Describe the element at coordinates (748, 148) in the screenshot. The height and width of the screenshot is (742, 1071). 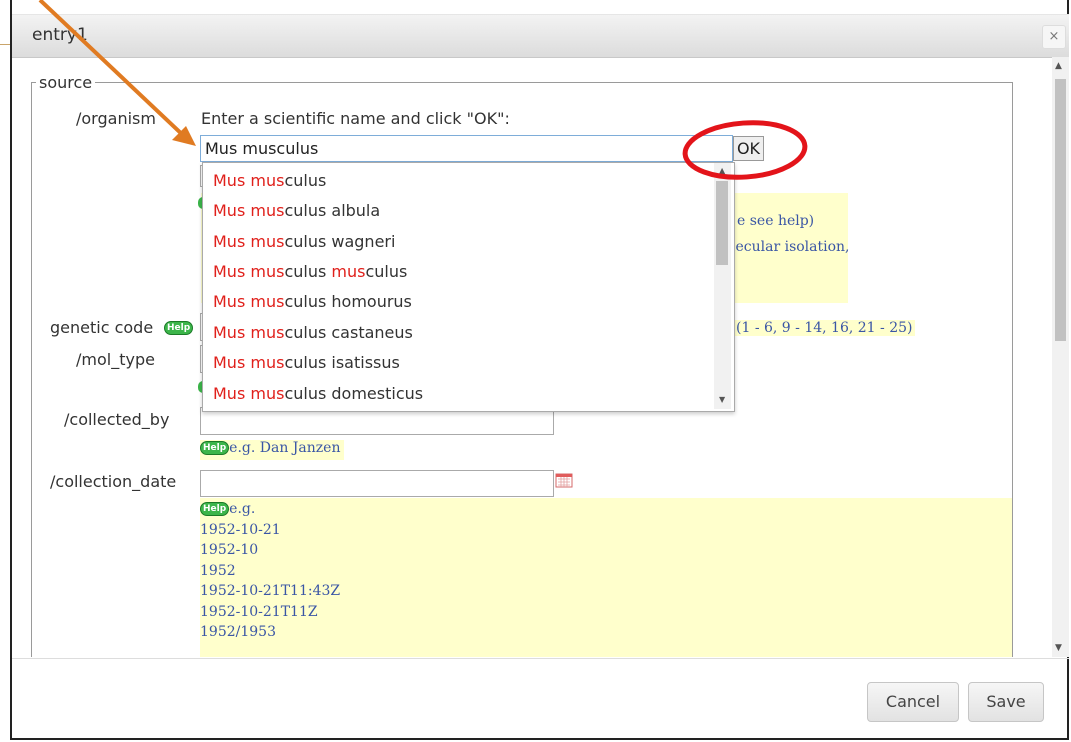
I see `ok-button: OK` at that location.